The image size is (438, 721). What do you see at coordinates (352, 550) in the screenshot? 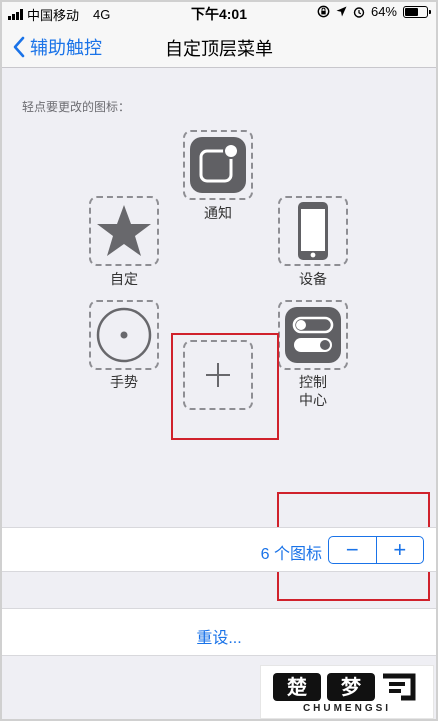
I see `decrease-button: −` at bounding box center [352, 550].